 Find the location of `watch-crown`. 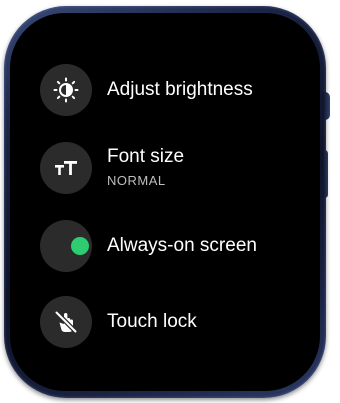

watch-crown is located at coordinates (326, 106).